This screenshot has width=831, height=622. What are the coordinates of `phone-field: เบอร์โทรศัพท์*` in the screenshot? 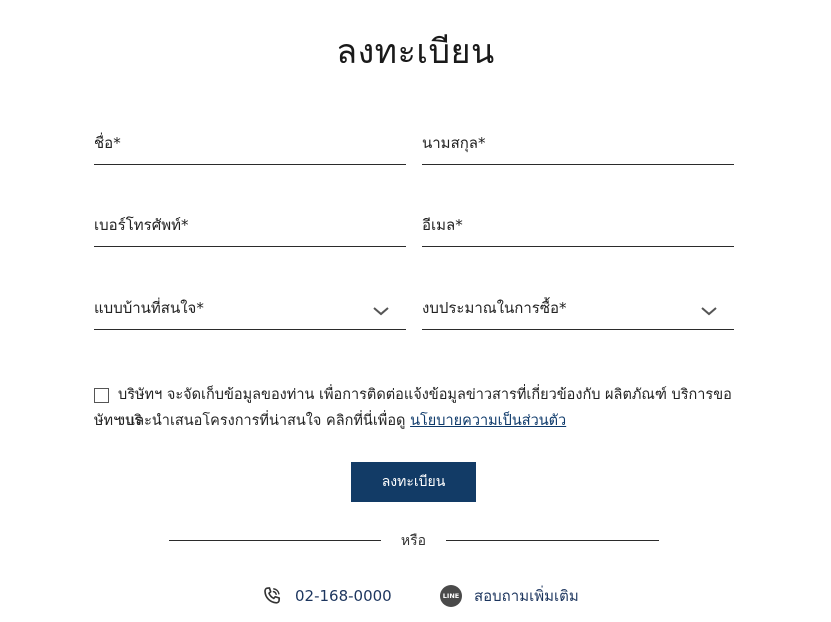 It's located at (250, 227).